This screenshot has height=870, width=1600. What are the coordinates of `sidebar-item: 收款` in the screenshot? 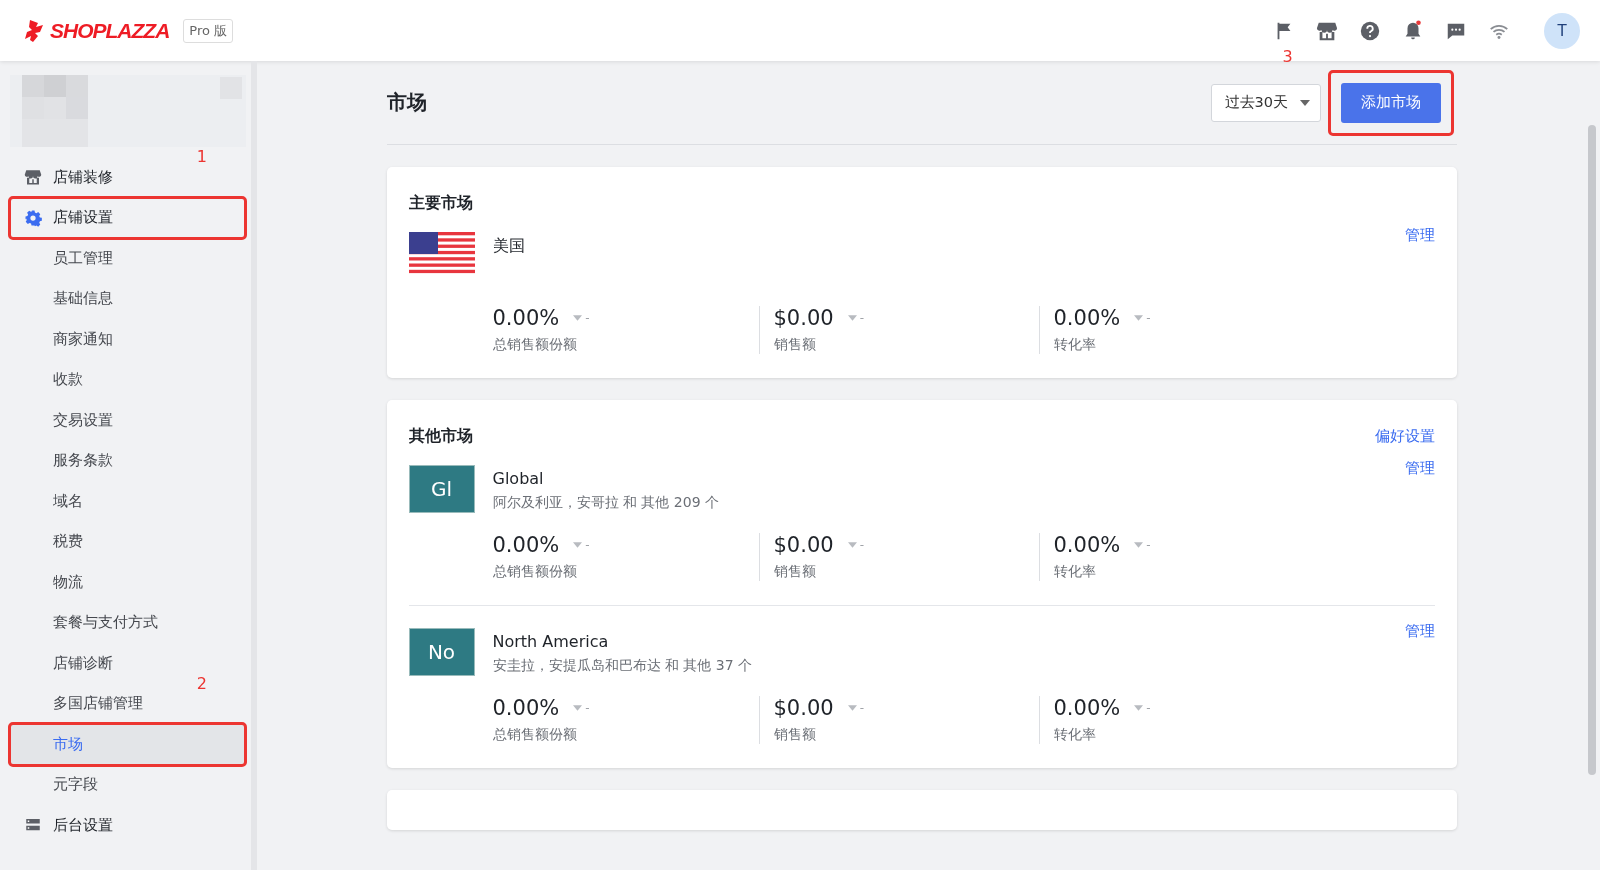 It's located at (46, 379).